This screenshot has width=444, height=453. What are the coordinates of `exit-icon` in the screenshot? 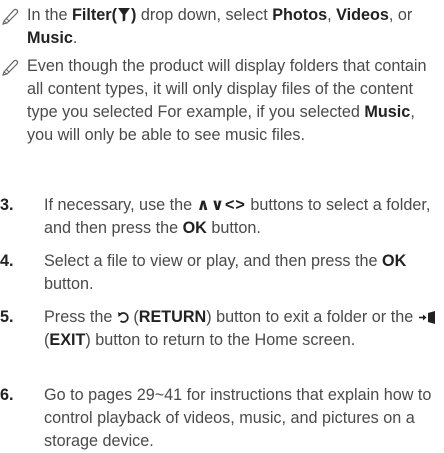 It's located at (426, 317).